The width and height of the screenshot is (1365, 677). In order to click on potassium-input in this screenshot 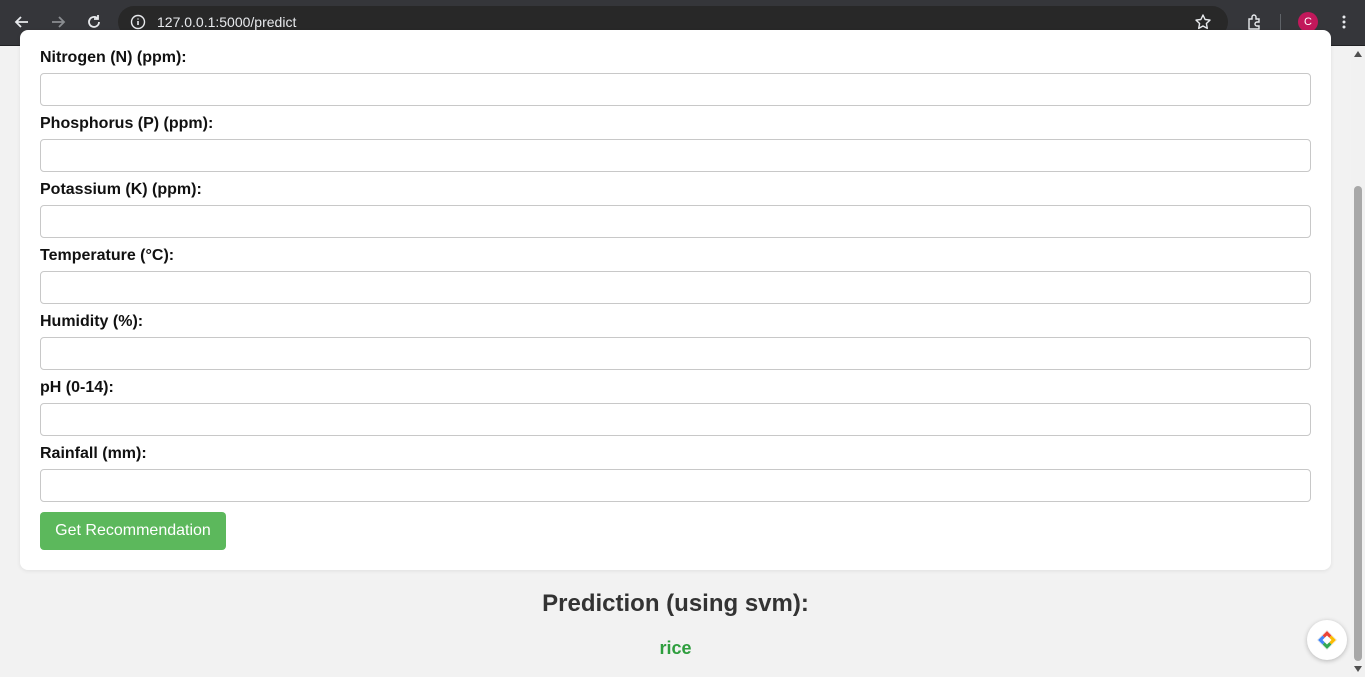, I will do `click(675, 221)`.